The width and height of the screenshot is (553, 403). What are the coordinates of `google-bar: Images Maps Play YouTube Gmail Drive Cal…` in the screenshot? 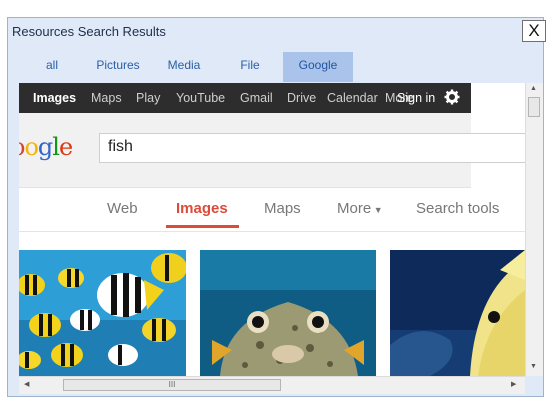 It's located at (245, 98).